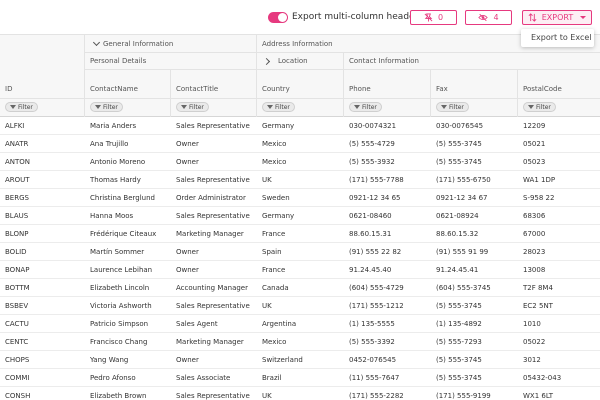  Describe the element at coordinates (483, 17) in the screenshot. I see `eye-off-icon` at that location.